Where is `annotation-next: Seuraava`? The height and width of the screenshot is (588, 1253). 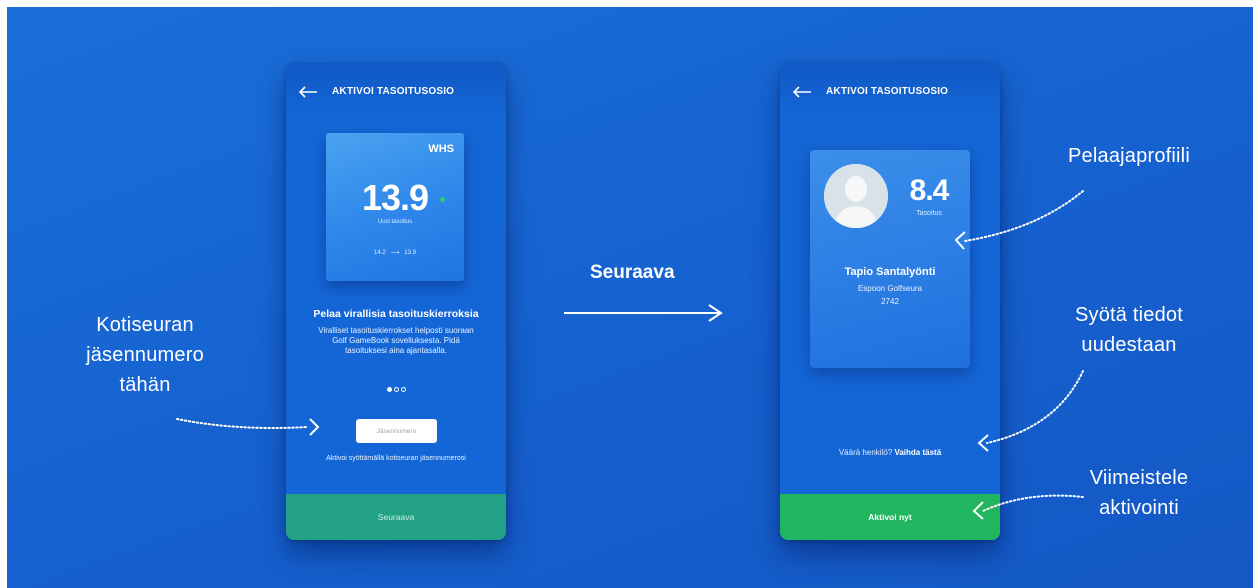
annotation-next: Seuraava is located at coordinates (632, 272).